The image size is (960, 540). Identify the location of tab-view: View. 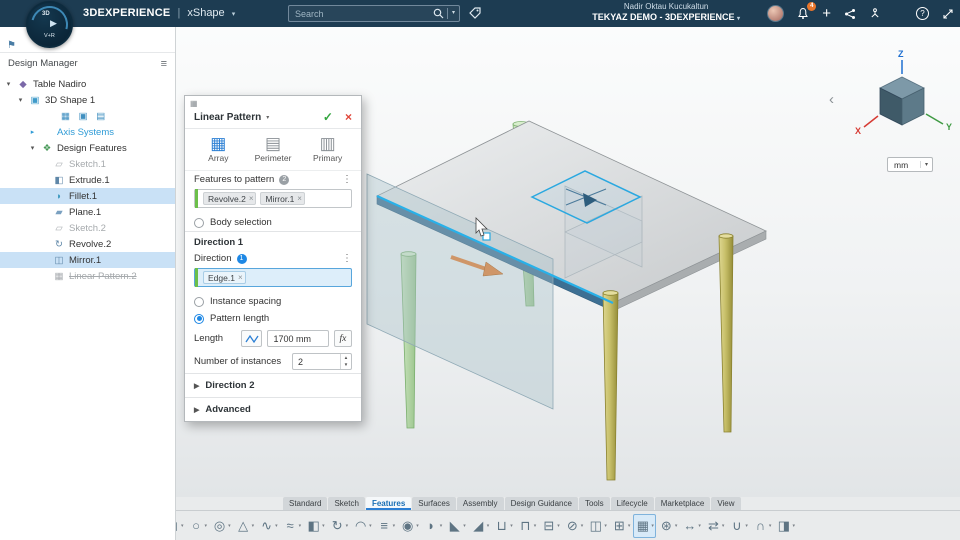
(726, 503).